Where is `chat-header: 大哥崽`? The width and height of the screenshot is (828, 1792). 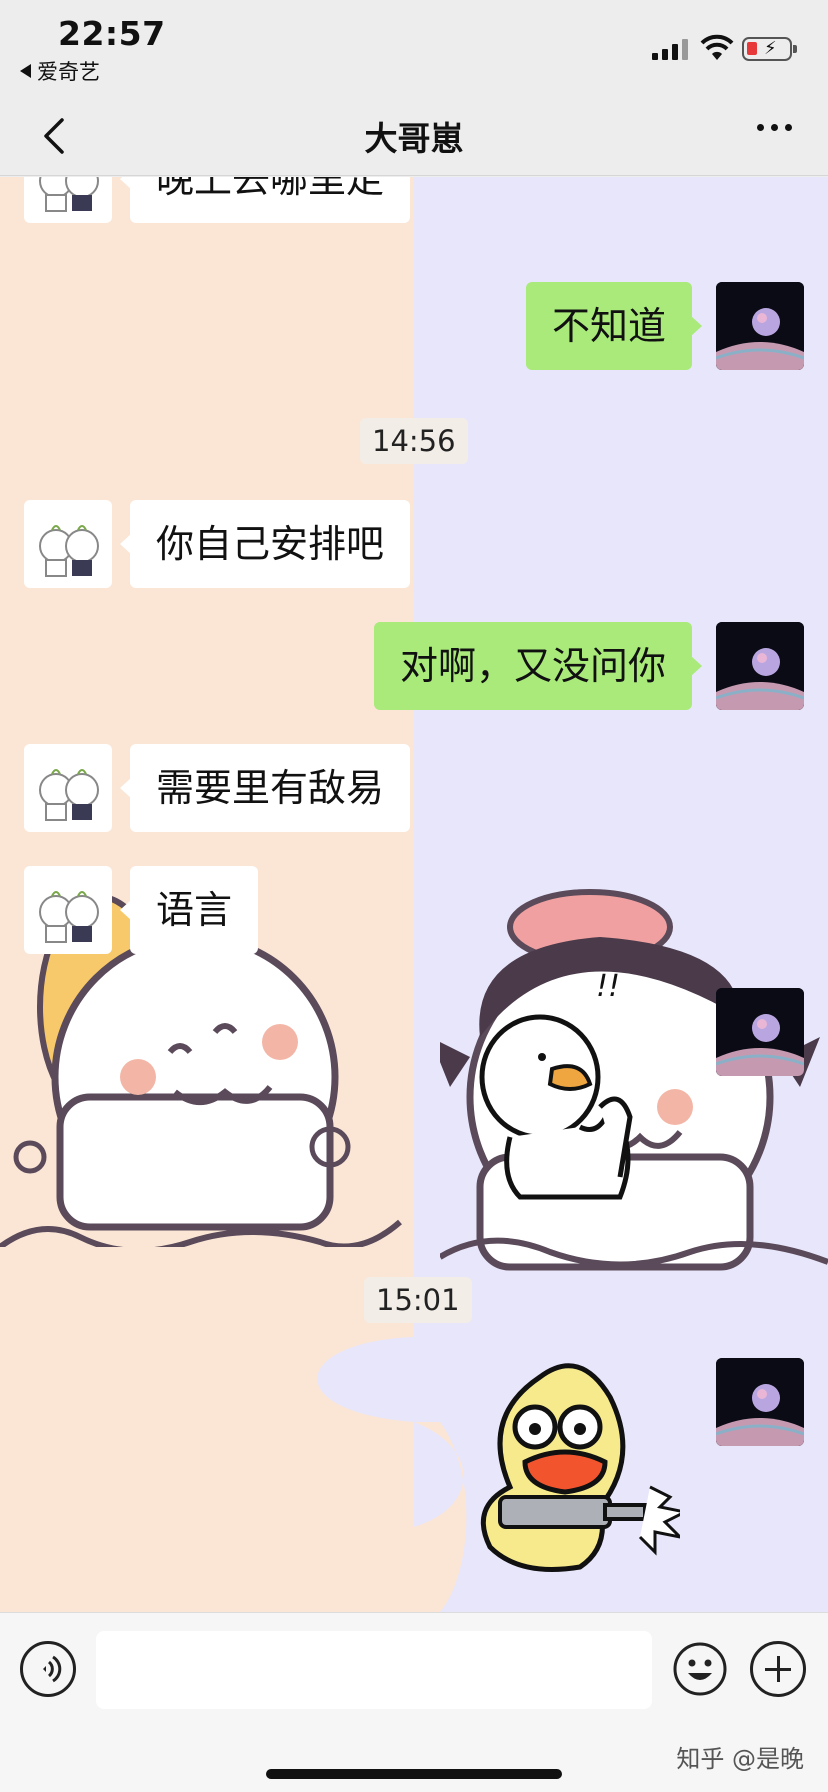 chat-header: 大哥崽 is located at coordinates (414, 136).